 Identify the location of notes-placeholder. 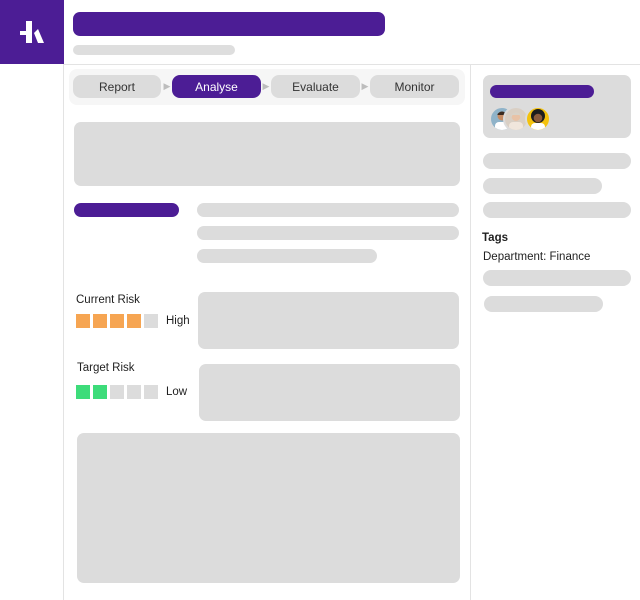
(268, 508).